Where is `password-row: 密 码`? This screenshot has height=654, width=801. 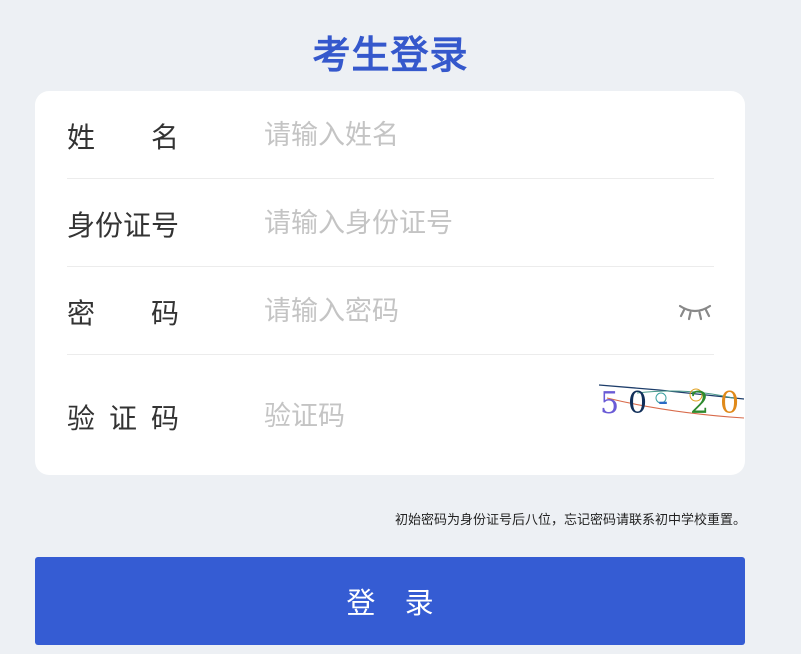
password-row: 密 码 is located at coordinates (390, 311).